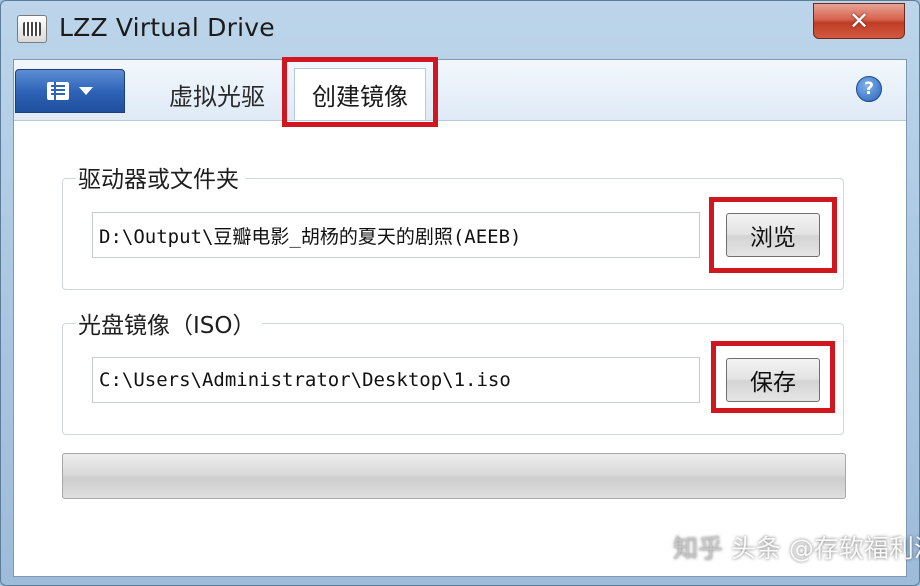  I want to click on iso-group-label: 光盘镜像（ISO）, so click(169, 323).